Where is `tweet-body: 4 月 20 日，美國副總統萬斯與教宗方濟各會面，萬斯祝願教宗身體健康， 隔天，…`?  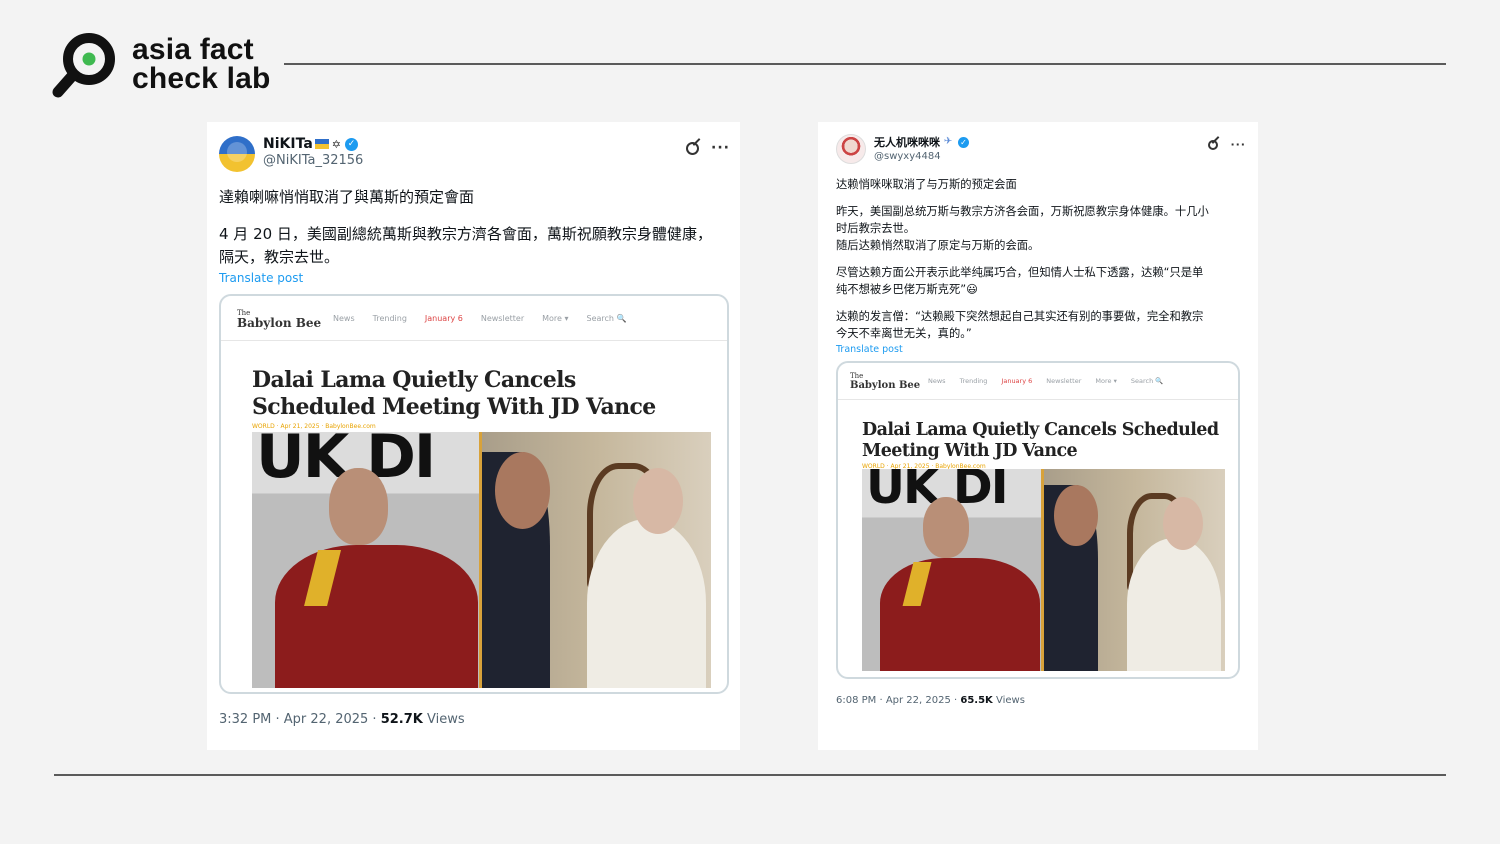
tweet-body: 4 月 20 日，美國副總統萬斯與教宗方濟各會面，萬斯祝願教宗身體健康， 隔天，… is located at coordinates (465, 245).